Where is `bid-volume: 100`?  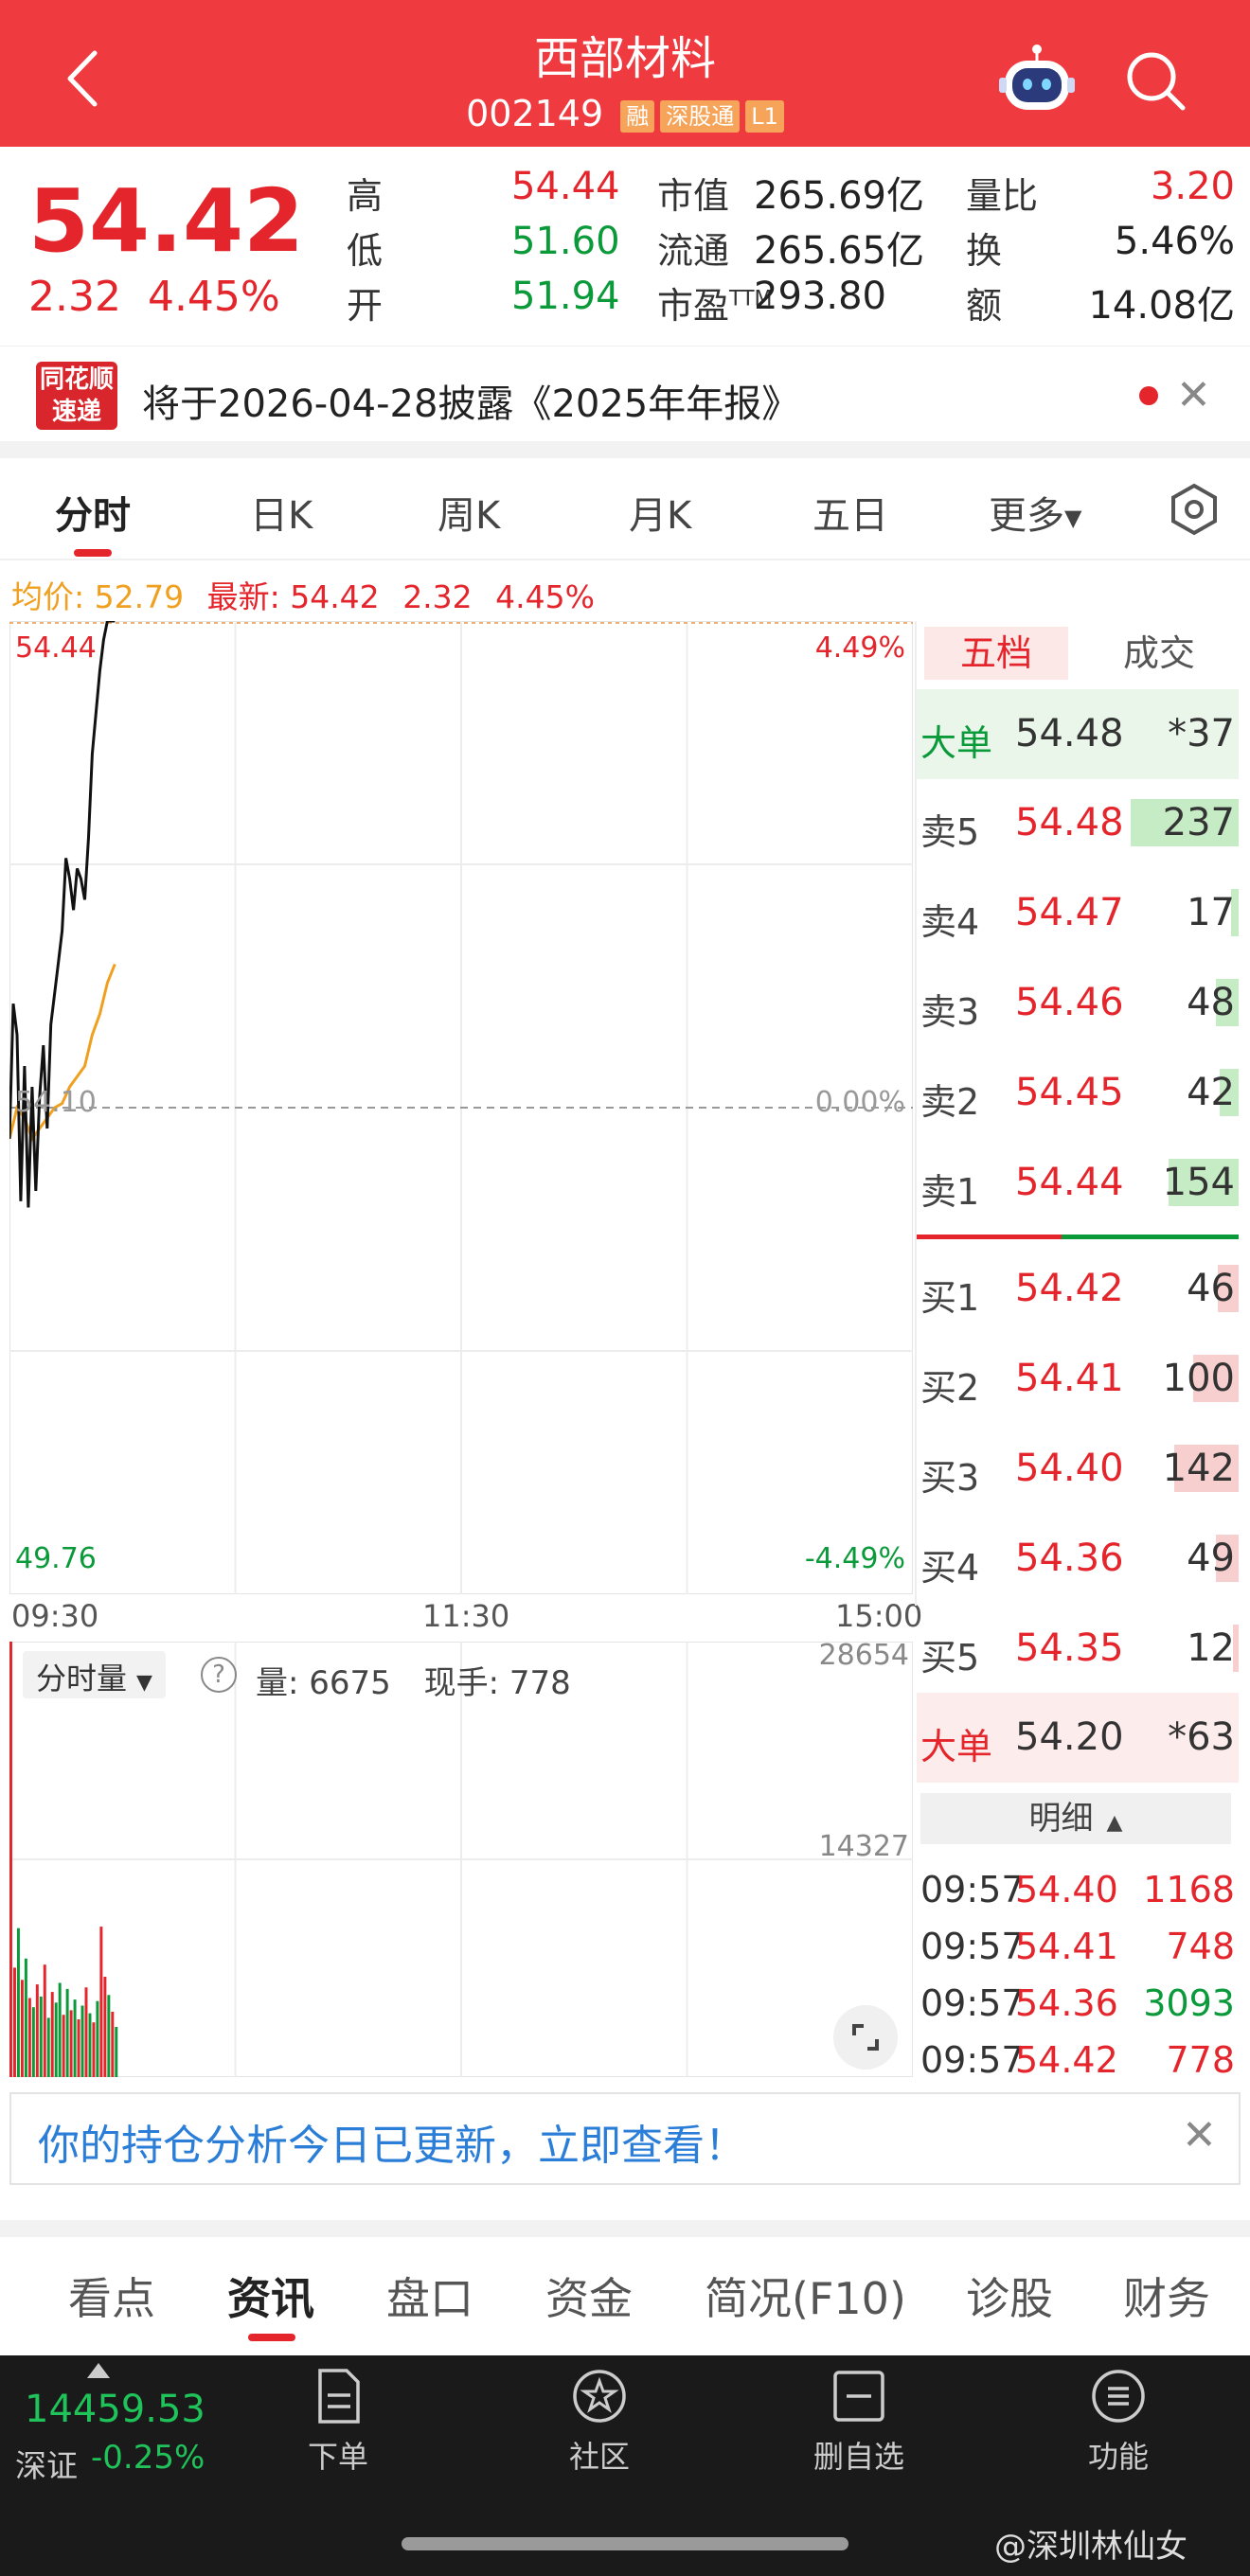
bid-volume: 100 is located at coordinates (1198, 1379).